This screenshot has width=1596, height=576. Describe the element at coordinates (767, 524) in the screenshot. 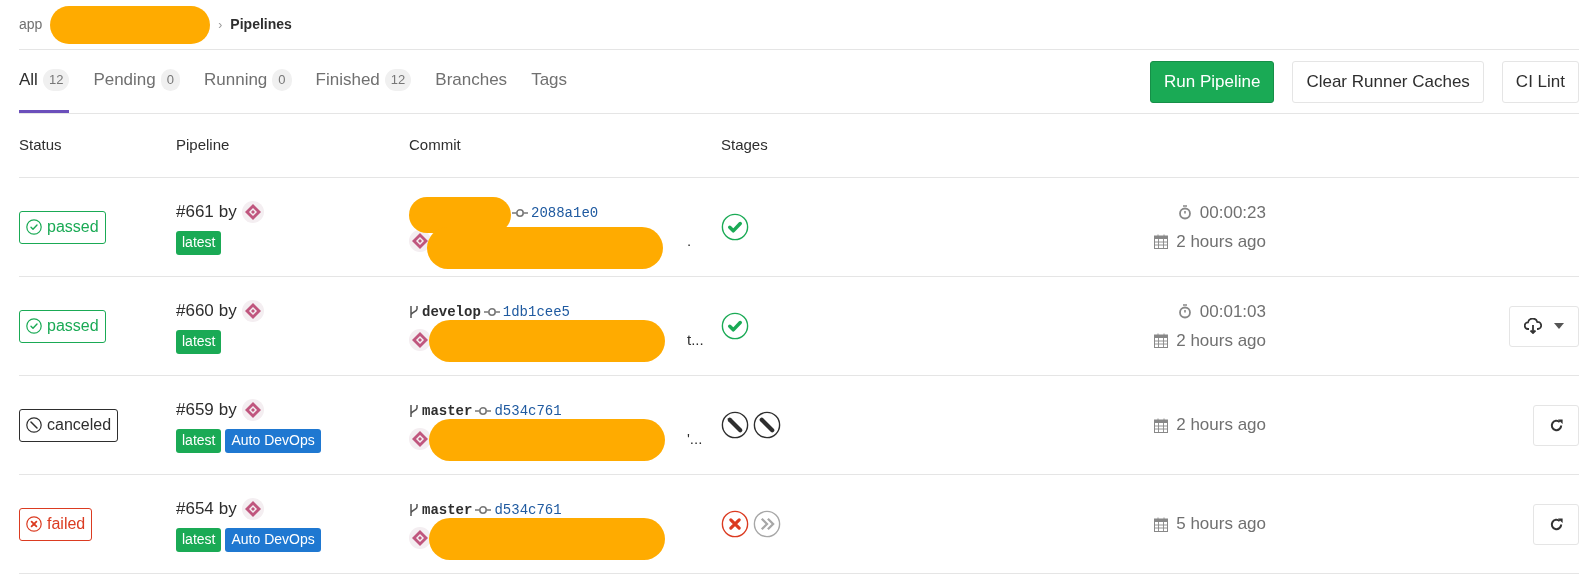

I see `skip-circle-icon` at that location.